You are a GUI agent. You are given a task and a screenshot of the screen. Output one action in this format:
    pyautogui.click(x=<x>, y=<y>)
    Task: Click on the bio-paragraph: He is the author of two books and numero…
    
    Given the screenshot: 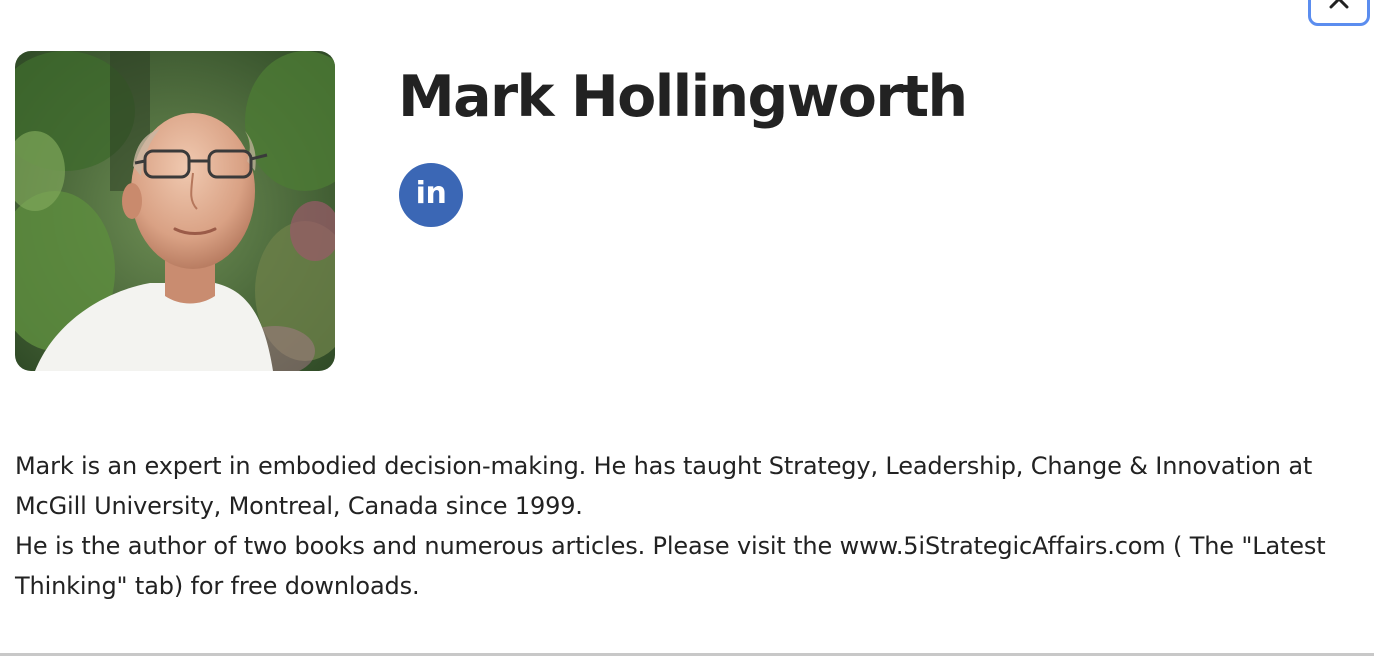 What is the action you would take?
    pyautogui.click(x=670, y=566)
    